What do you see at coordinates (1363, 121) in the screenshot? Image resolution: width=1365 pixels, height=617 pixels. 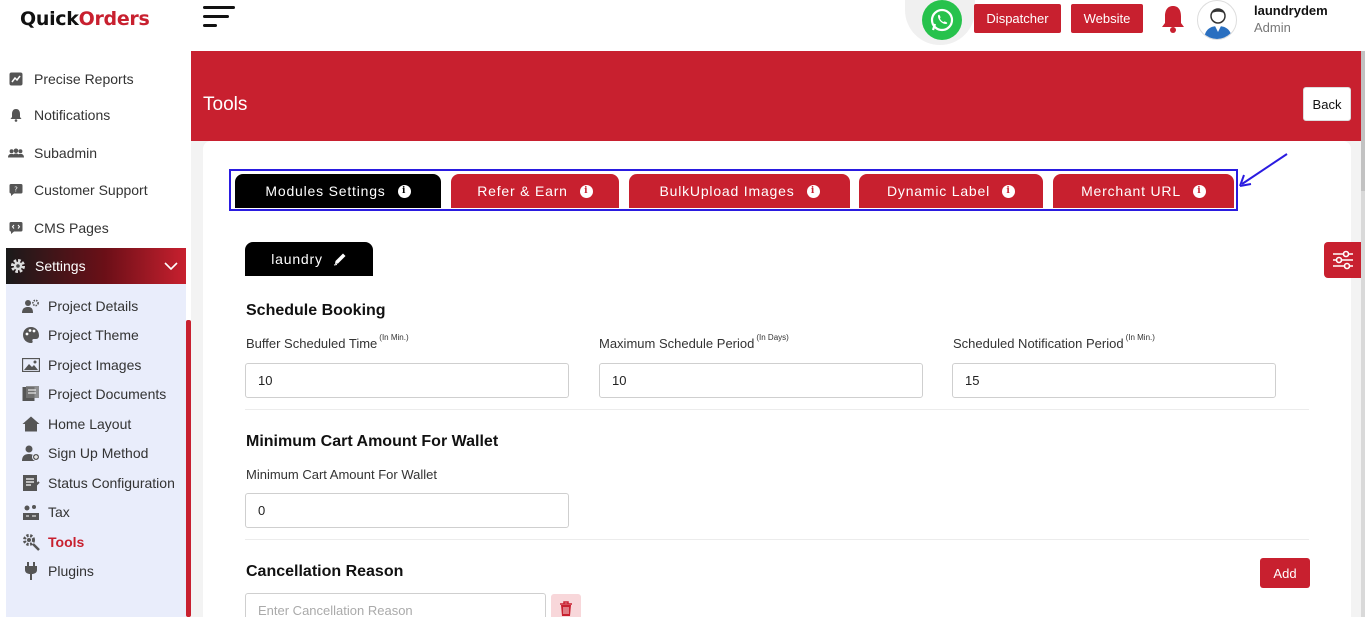 I see `page-scrollbar-thumb` at bounding box center [1363, 121].